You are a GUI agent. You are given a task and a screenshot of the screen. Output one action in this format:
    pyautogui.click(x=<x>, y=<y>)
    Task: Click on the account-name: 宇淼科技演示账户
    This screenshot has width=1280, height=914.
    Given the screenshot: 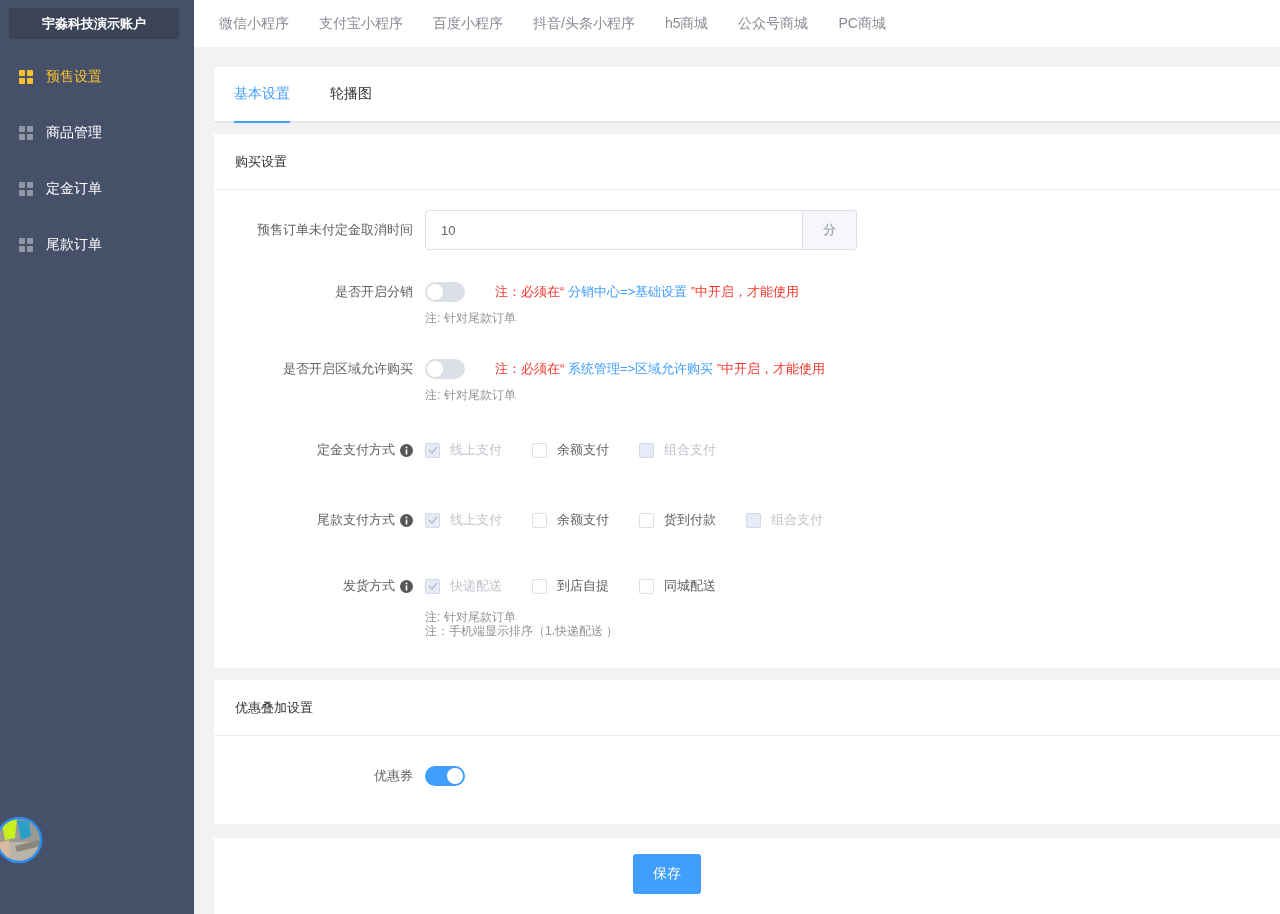 What is the action you would take?
    pyautogui.click(x=94, y=23)
    